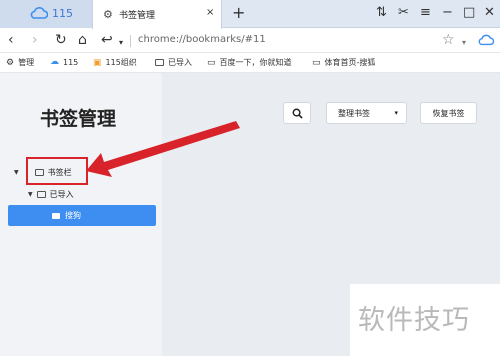 The width and height of the screenshot is (500, 356). I want to click on organize-label: 整理书签, so click(354, 113).